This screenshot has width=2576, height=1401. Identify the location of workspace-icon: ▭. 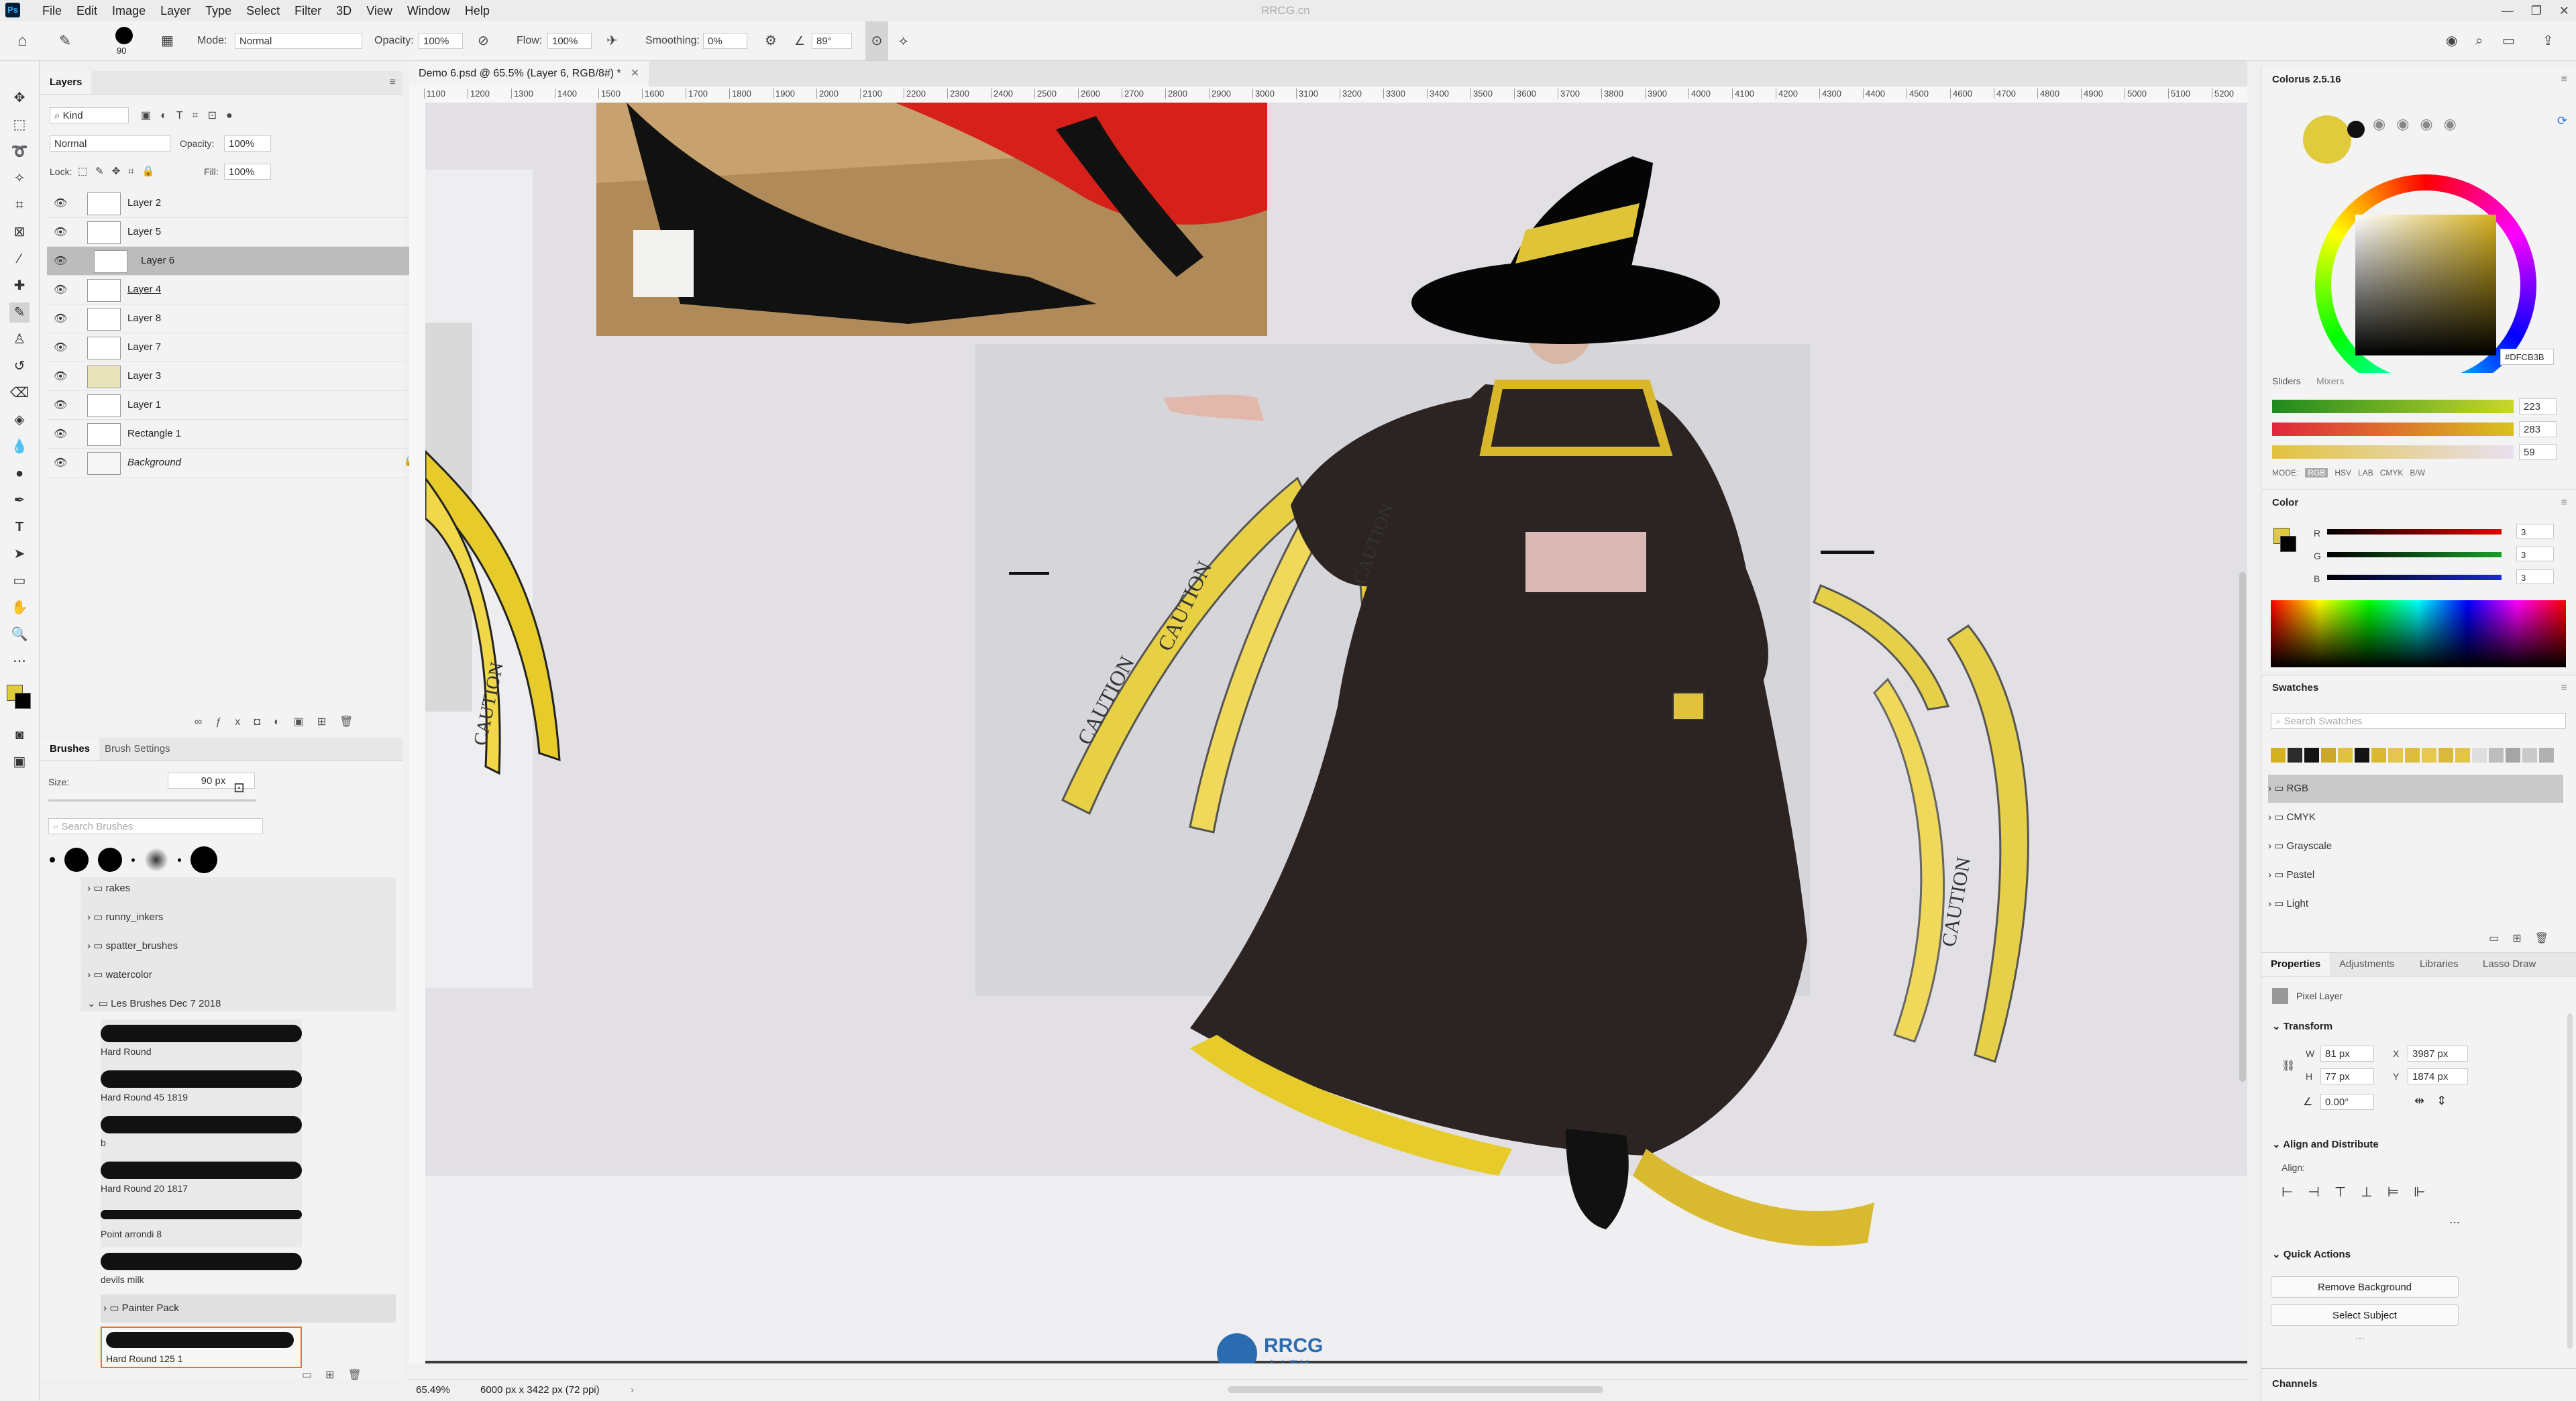
(2508, 40).